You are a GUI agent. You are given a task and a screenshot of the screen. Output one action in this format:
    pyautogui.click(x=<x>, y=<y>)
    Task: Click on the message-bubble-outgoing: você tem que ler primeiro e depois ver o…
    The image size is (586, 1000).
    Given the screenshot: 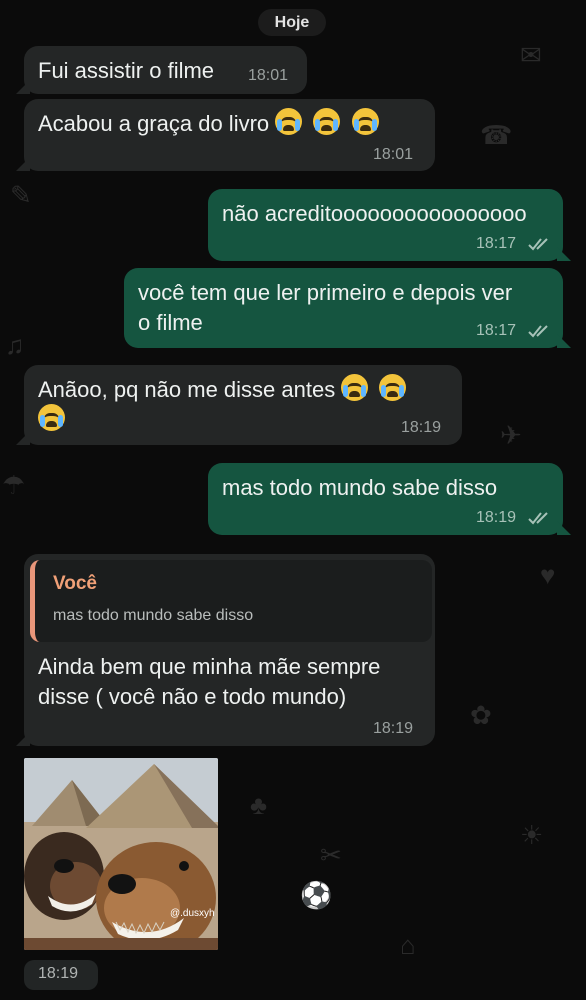 What is the action you would take?
    pyautogui.click(x=347, y=308)
    